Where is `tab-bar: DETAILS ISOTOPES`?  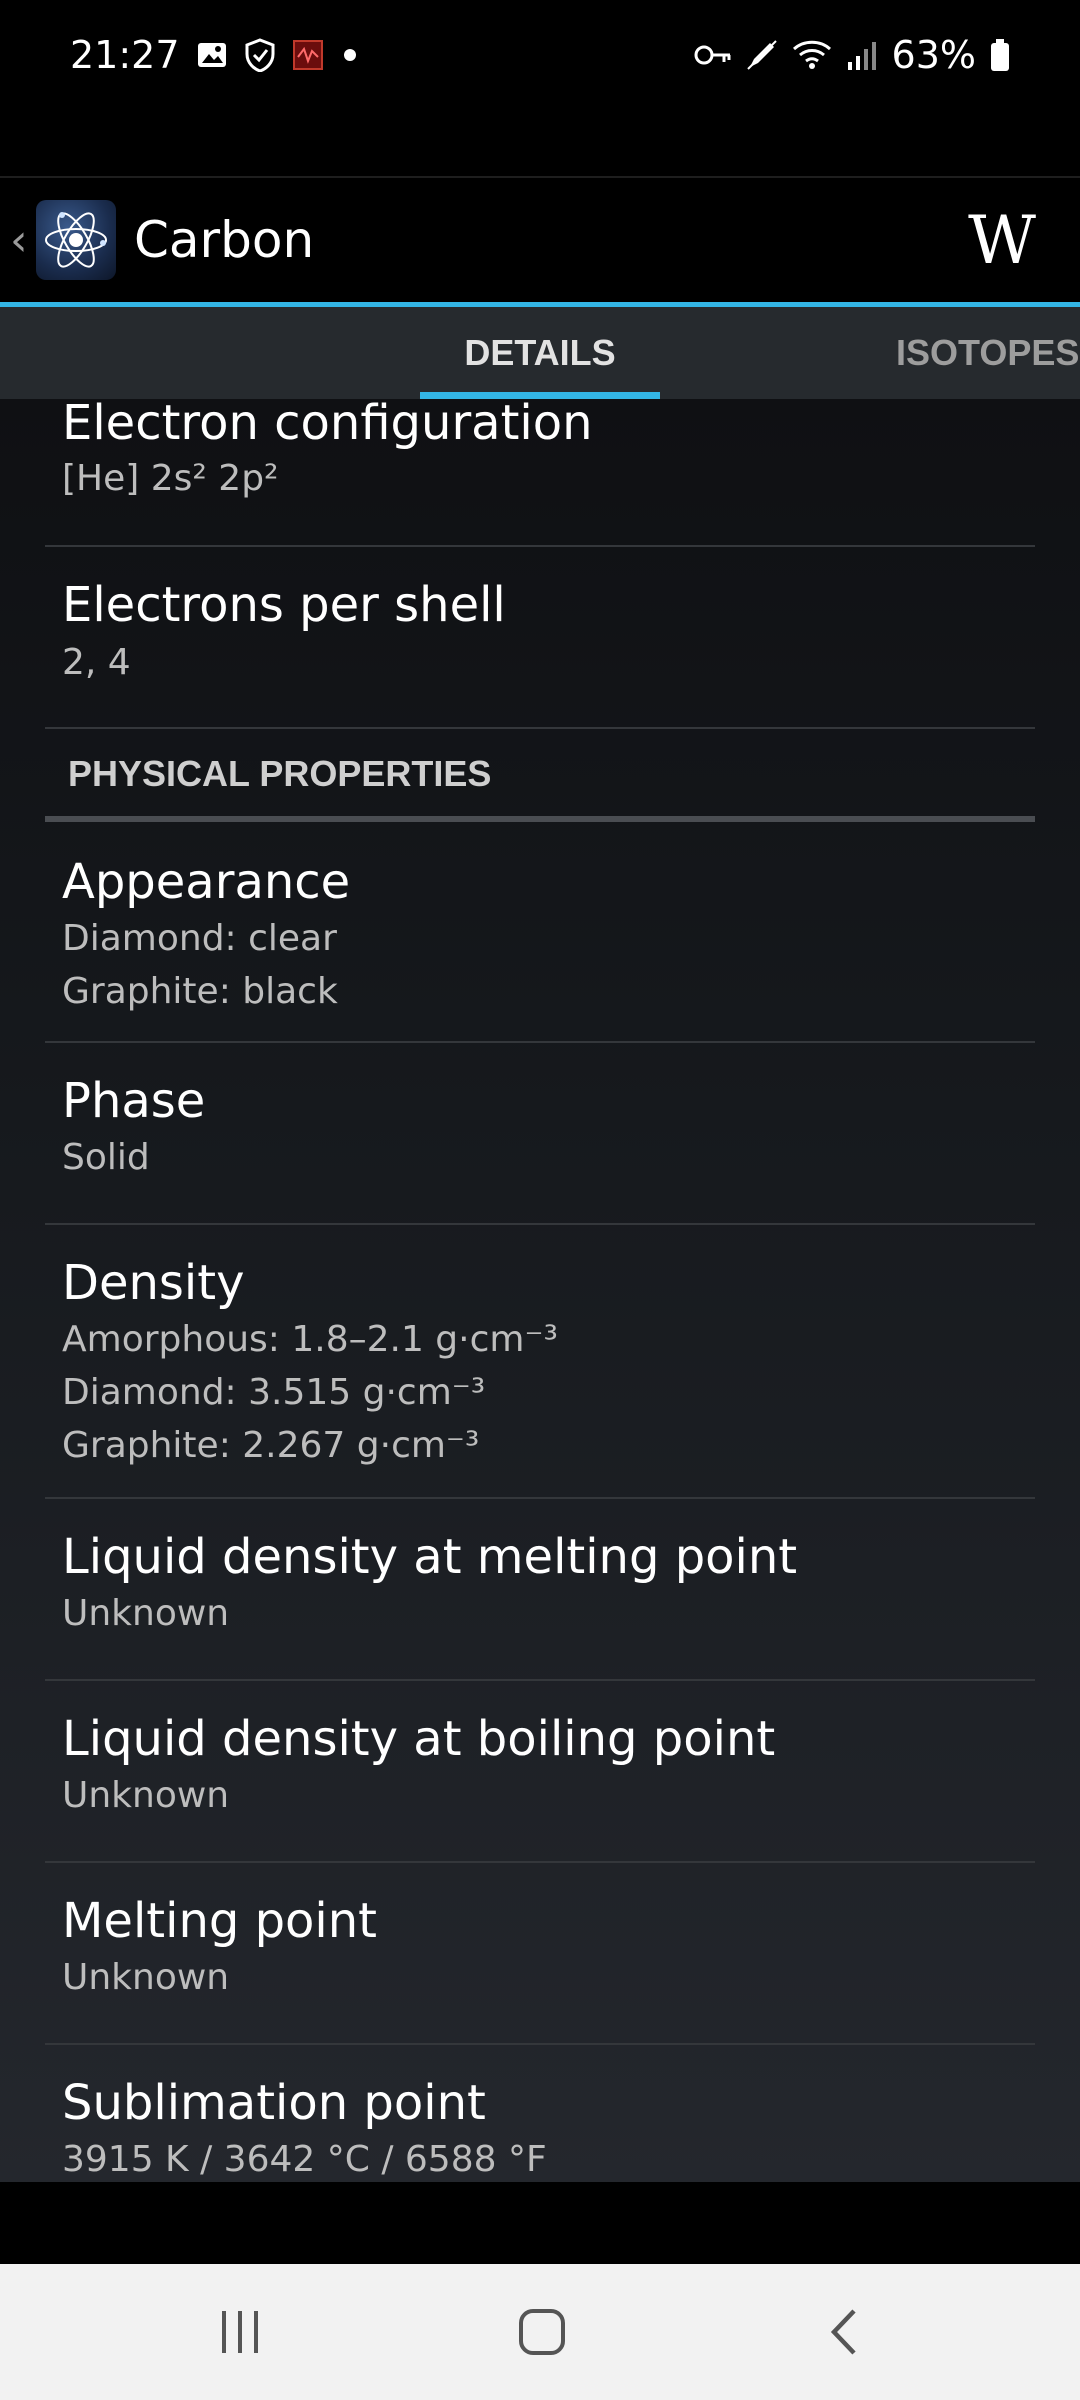
tab-bar: DETAILS ISOTOPES is located at coordinates (540, 353).